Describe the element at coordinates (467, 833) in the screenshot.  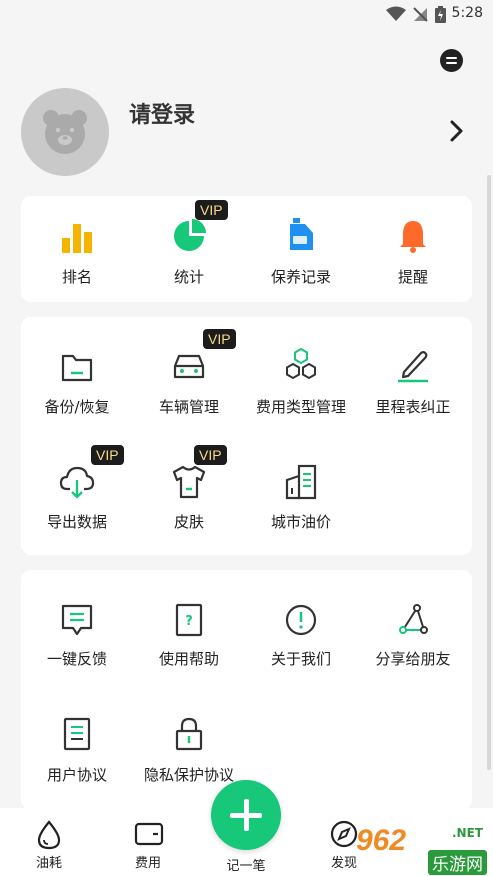
I see `watermark-domain: .NET` at that location.